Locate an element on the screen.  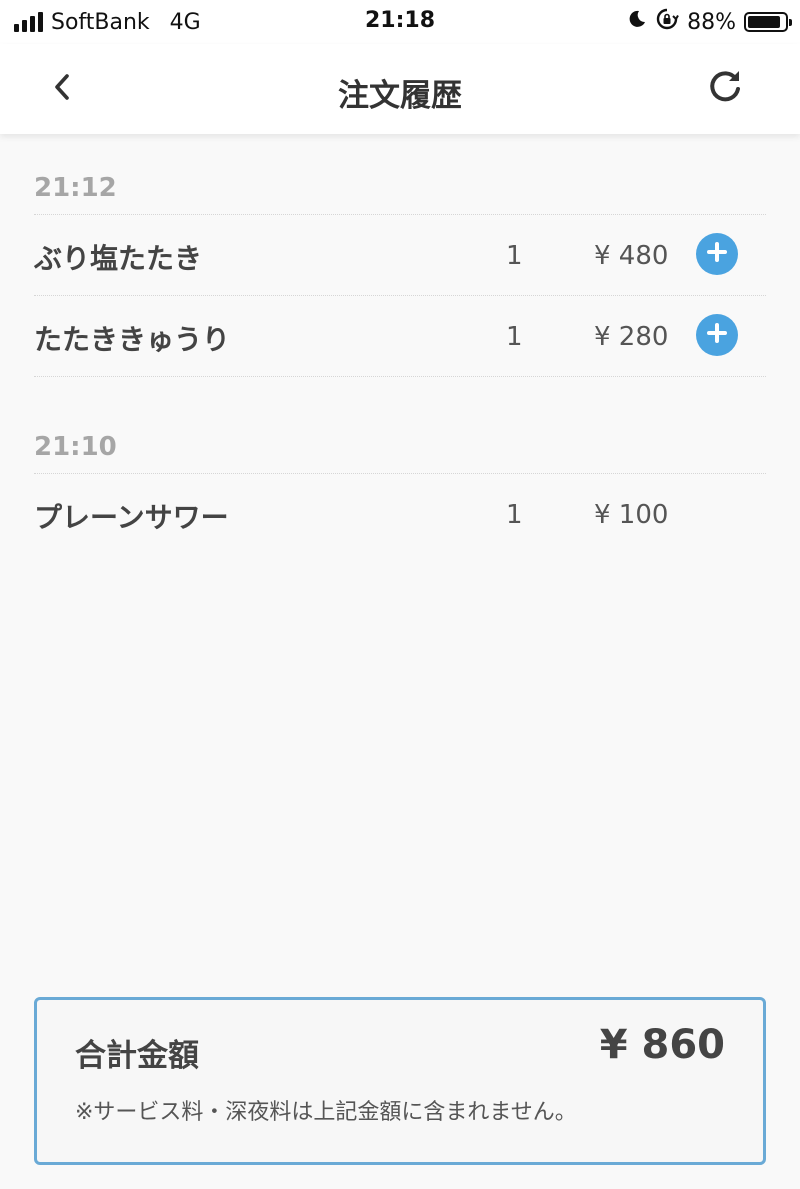
item-price: ¥ 280 is located at coordinates (631, 337).